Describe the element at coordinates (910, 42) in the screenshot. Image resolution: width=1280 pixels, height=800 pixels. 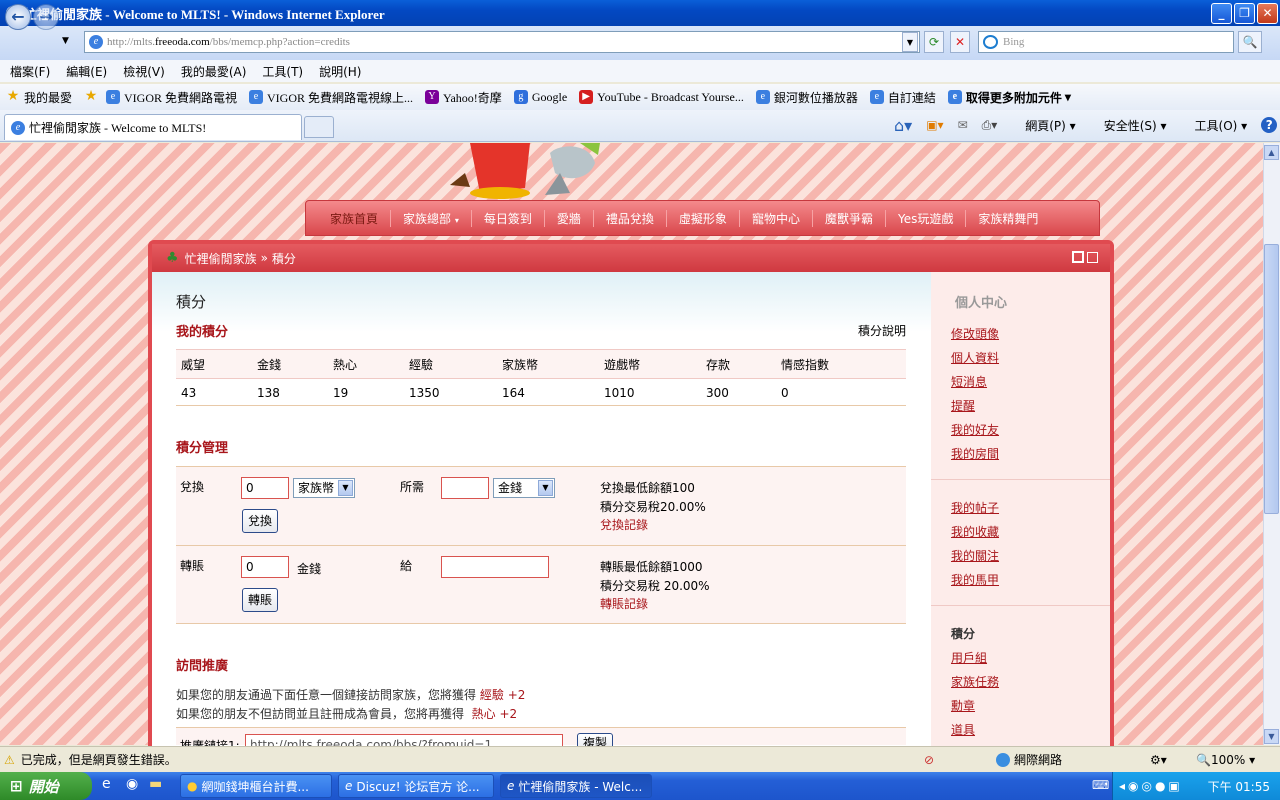
I see `address-dropdown-icon: ▼` at that location.